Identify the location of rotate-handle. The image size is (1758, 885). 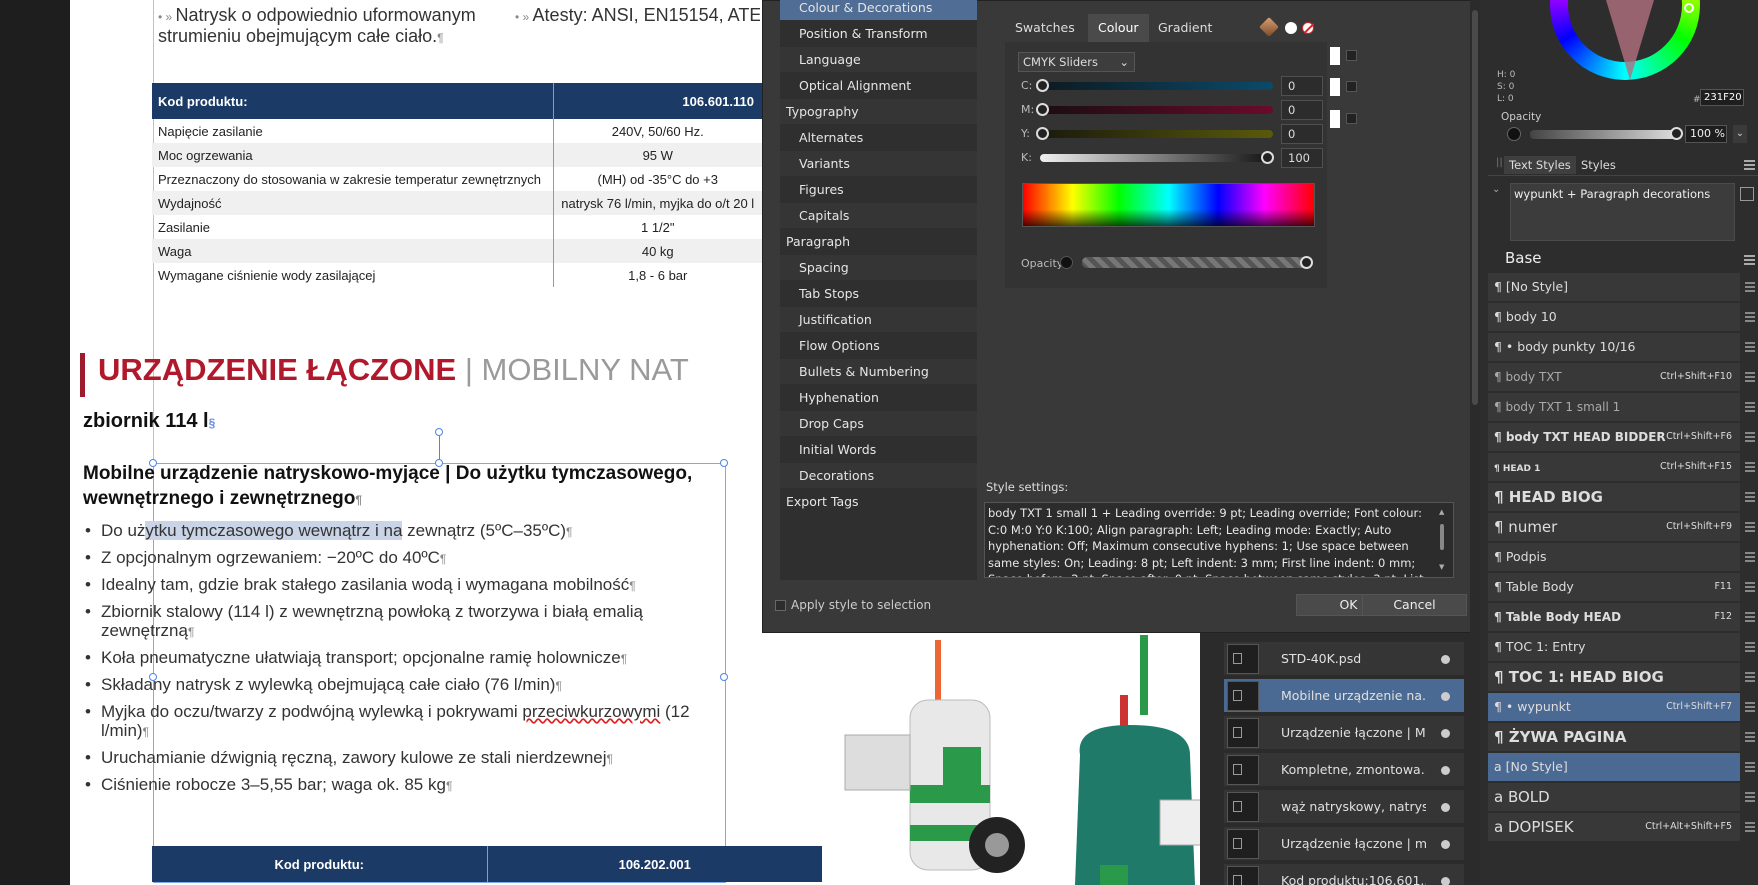
(439, 432).